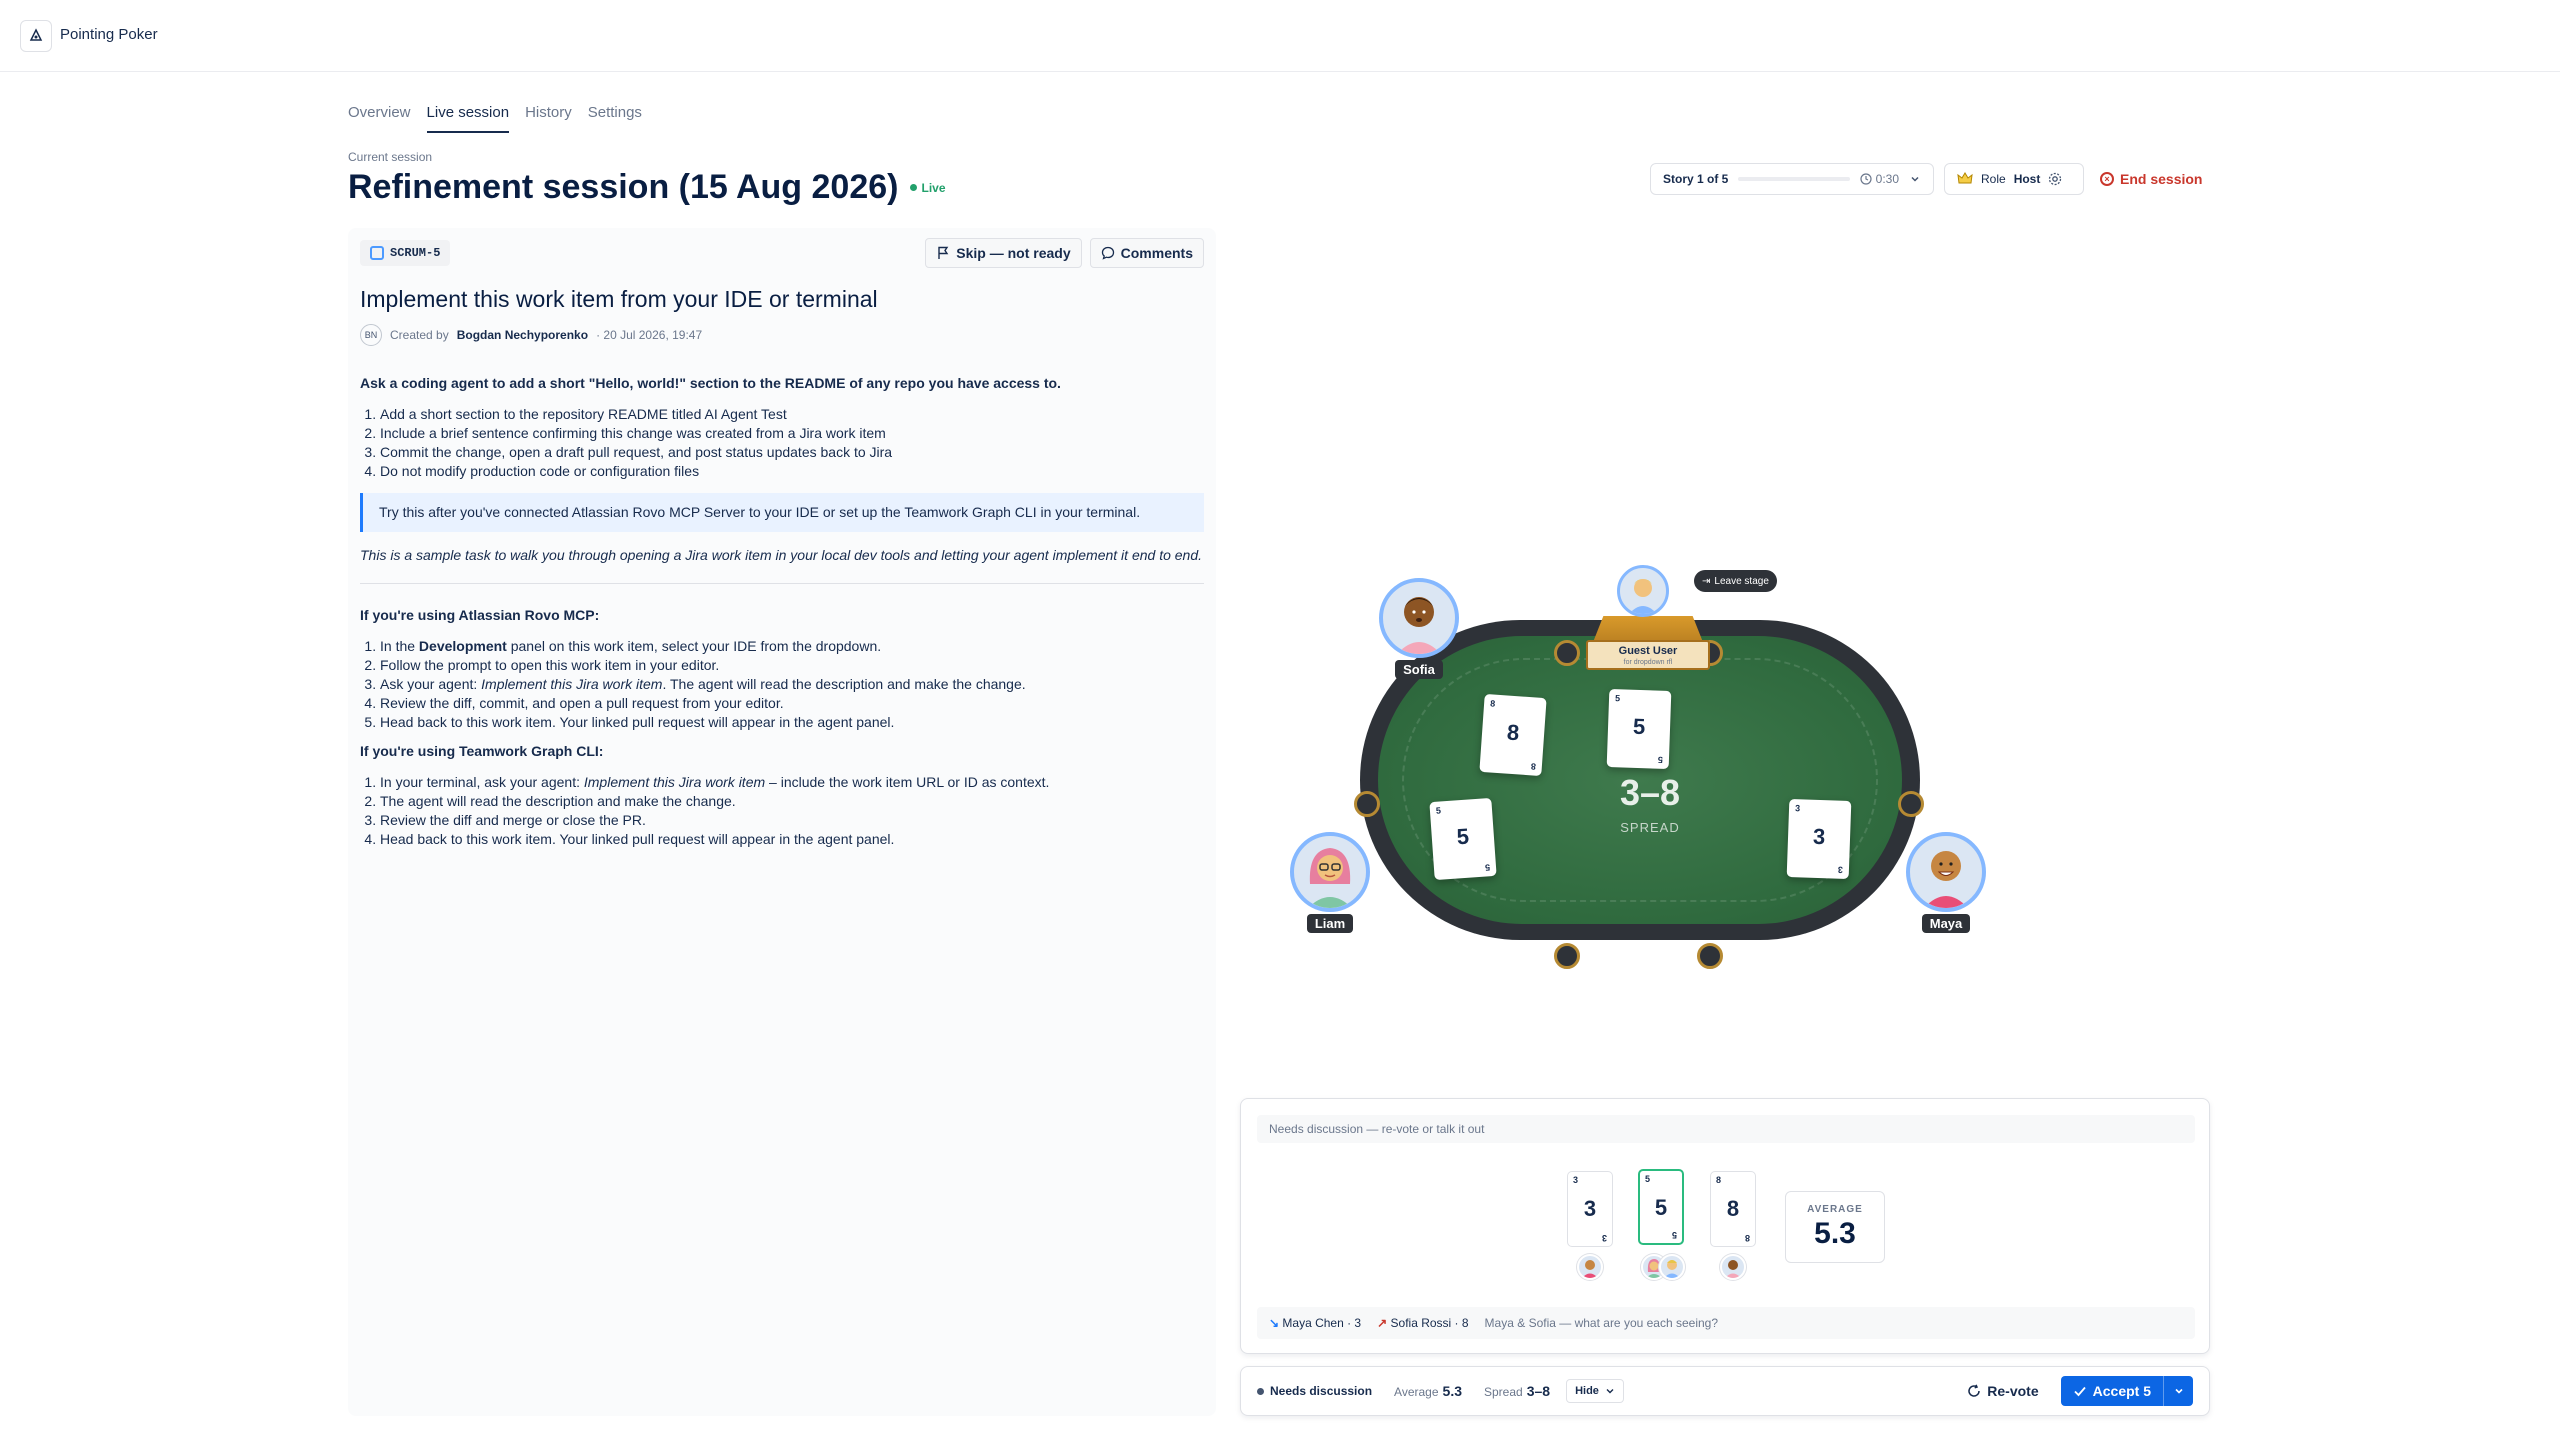  Describe the element at coordinates (1639, 729) in the screenshot. I see `played-card: 555` at that location.